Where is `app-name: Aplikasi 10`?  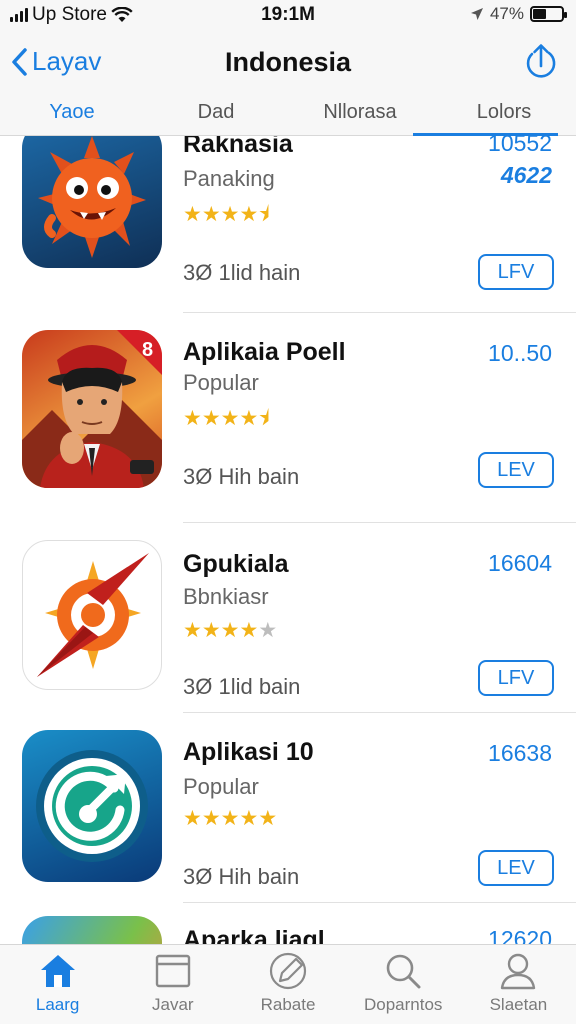 app-name: Aplikasi 10 is located at coordinates (248, 752).